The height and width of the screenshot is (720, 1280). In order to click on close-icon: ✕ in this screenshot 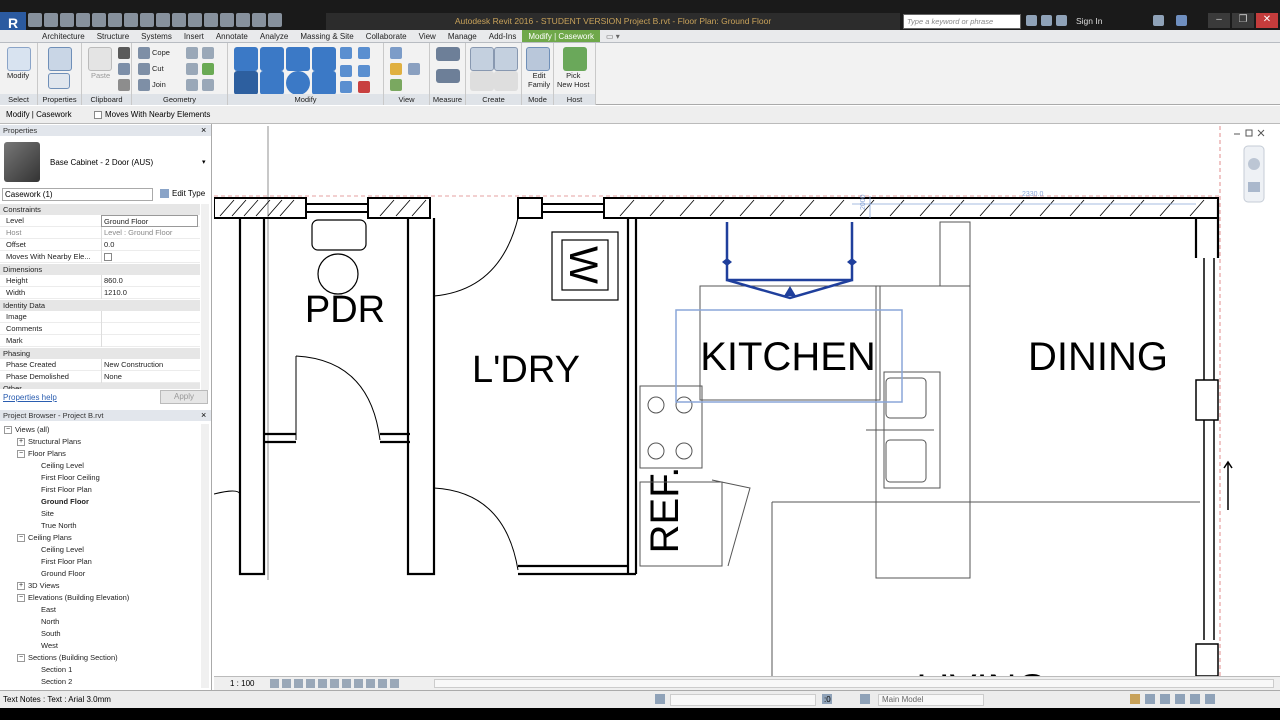, I will do `click(1267, 20)`.